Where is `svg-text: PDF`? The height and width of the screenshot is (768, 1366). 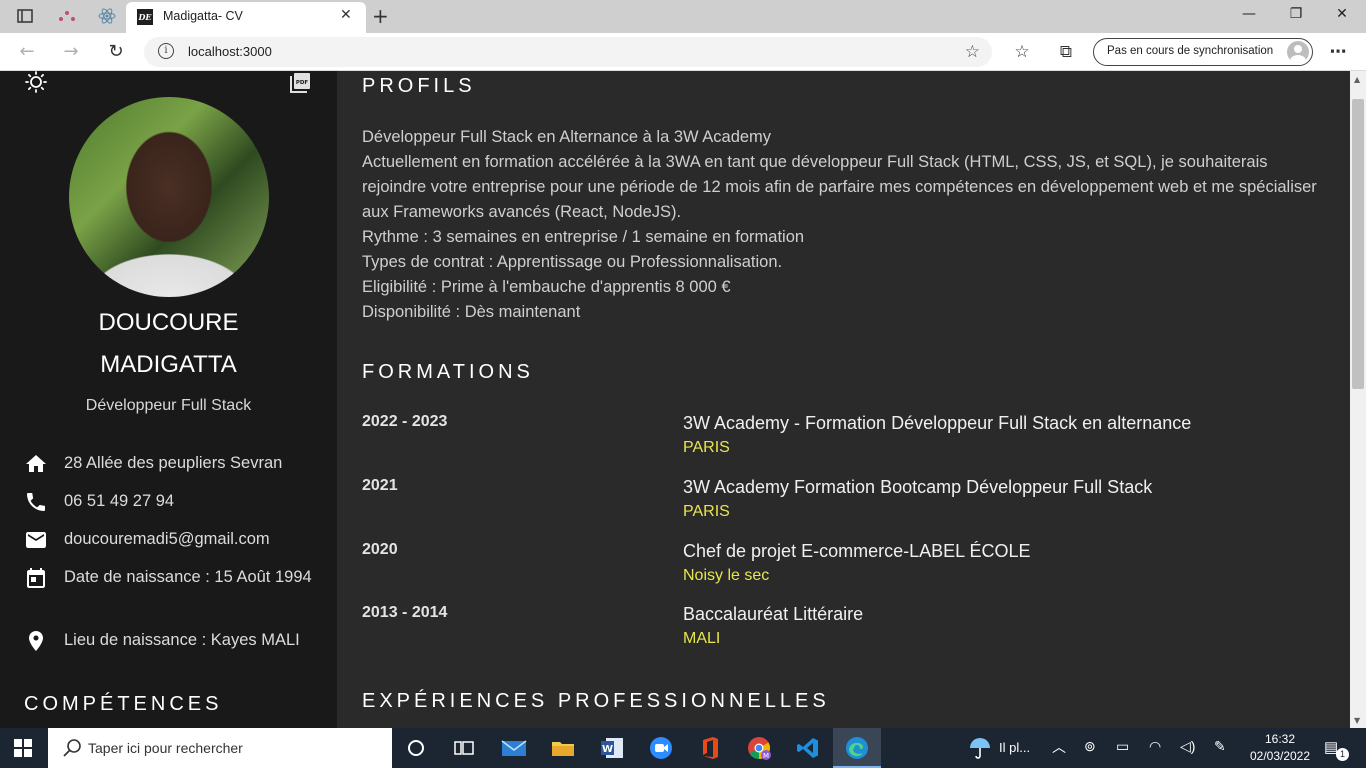 svg-text: PDF is located at coordinates (302, 83).